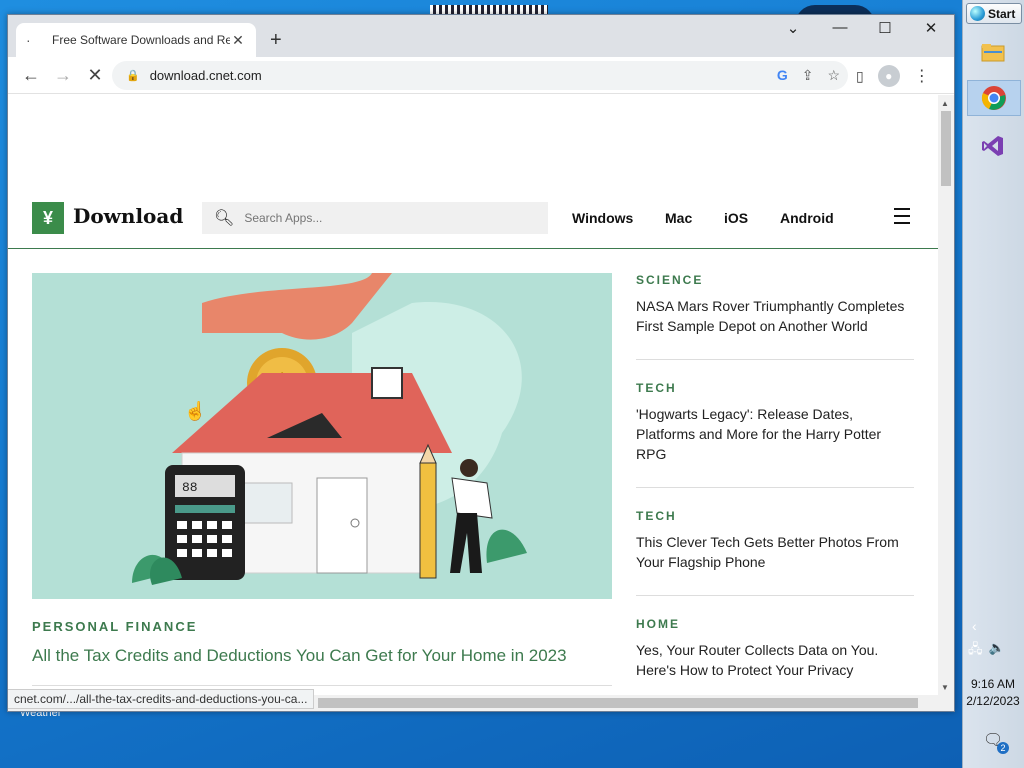 The height and width of the screenshot is (768, 1024). Describe the element at coordinates (975, 651) in the screenshot. I see `network-icon: 🖧` at that location.